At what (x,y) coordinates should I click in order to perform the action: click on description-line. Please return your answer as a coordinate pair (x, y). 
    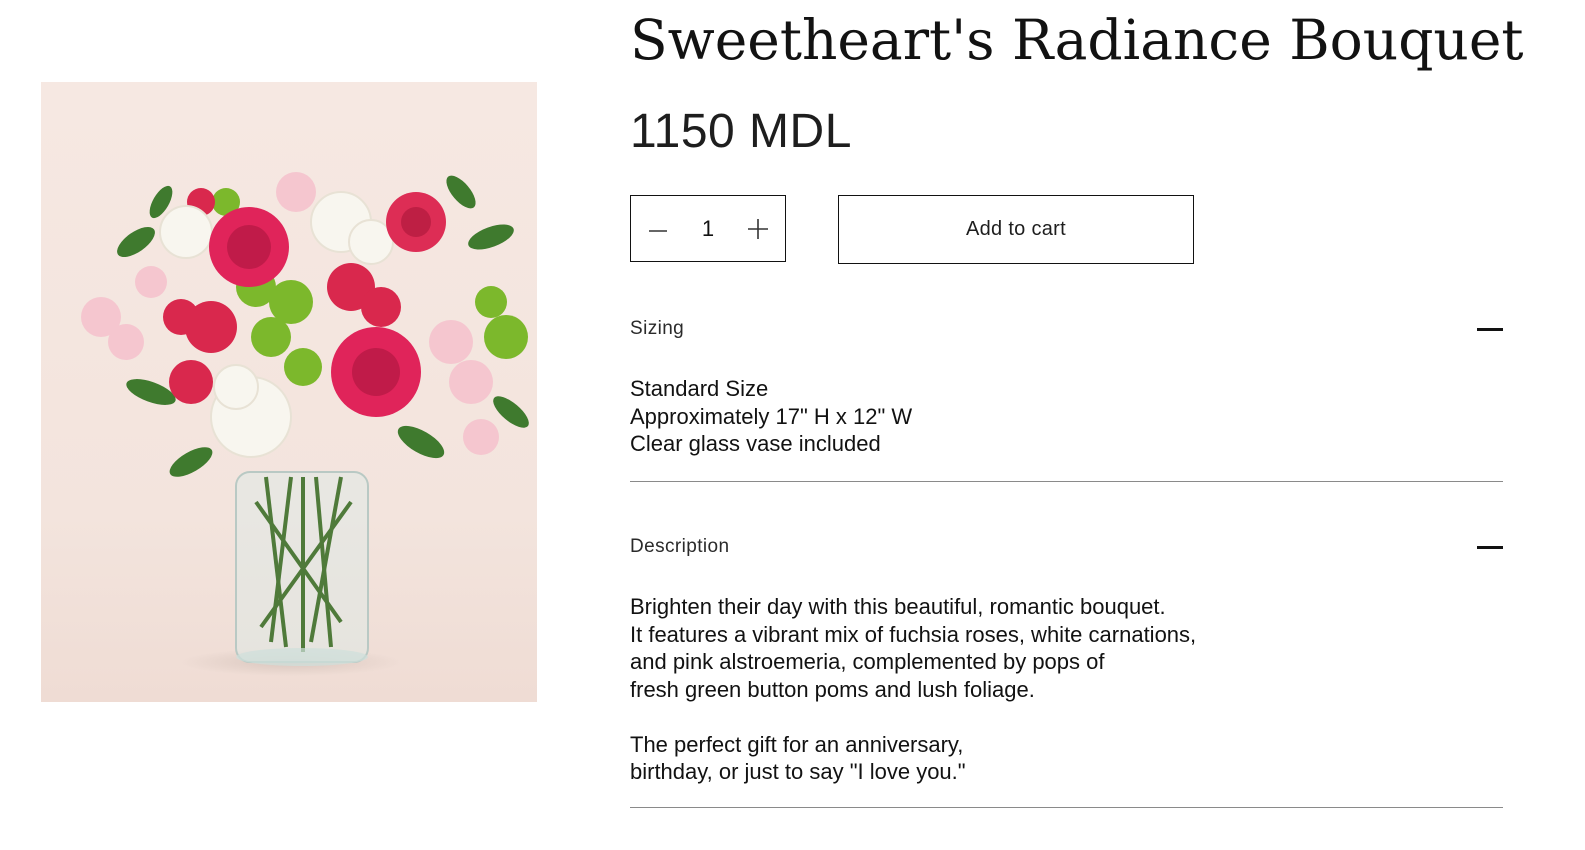
    Looking at the image, I should click on (913, 717).